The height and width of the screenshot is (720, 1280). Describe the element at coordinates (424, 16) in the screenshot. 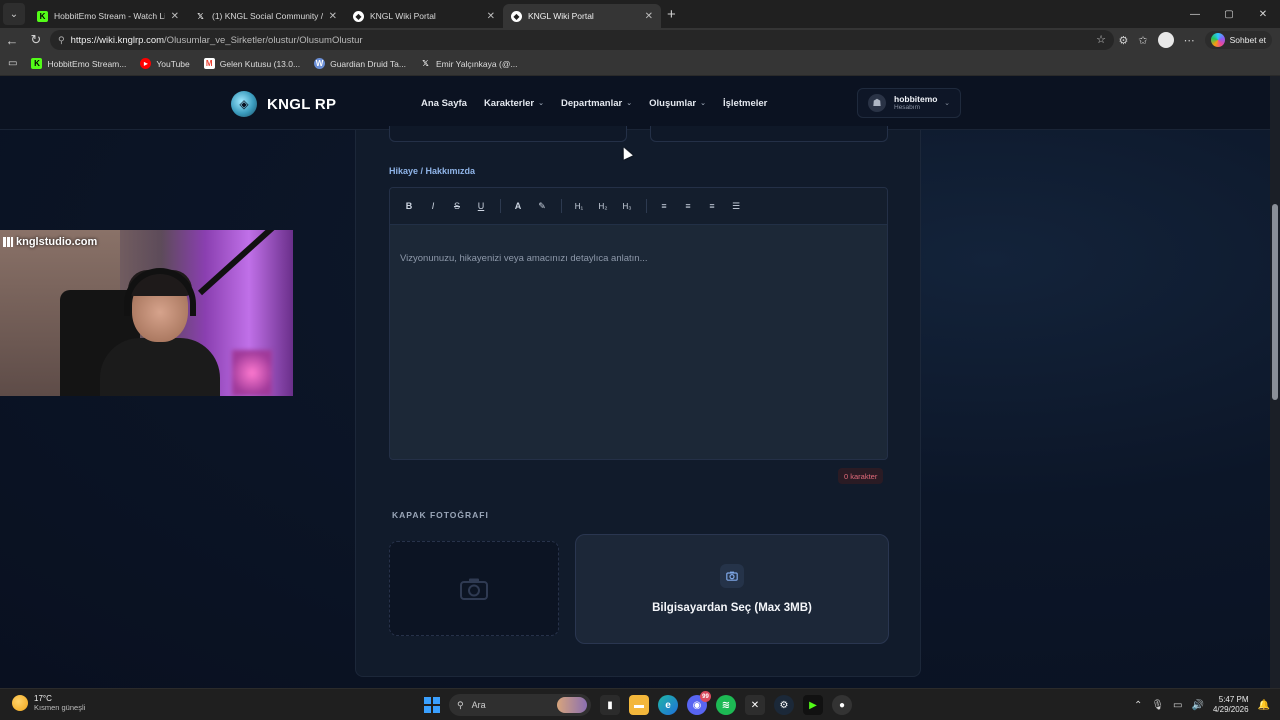

I see `browser-tab: ◆ KNGL Wiki Portal ✕` at that location.